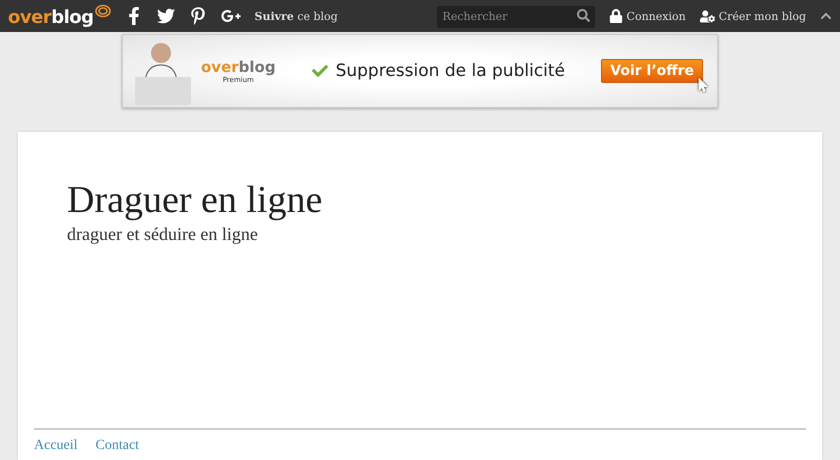 The width and height of the screenshot is (840, 460). Describe the element at coordinates (163, 234) in the screenshot. I see `blog-subtitle: draguer et séduire en ligne` at that location.